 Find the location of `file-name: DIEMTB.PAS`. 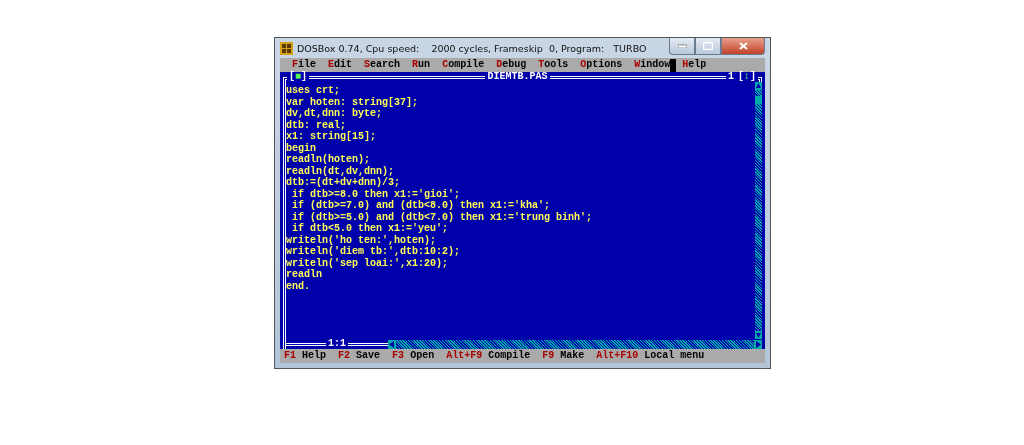

file-name: DIEMTB.PAS is located at coordinates (517, 77).